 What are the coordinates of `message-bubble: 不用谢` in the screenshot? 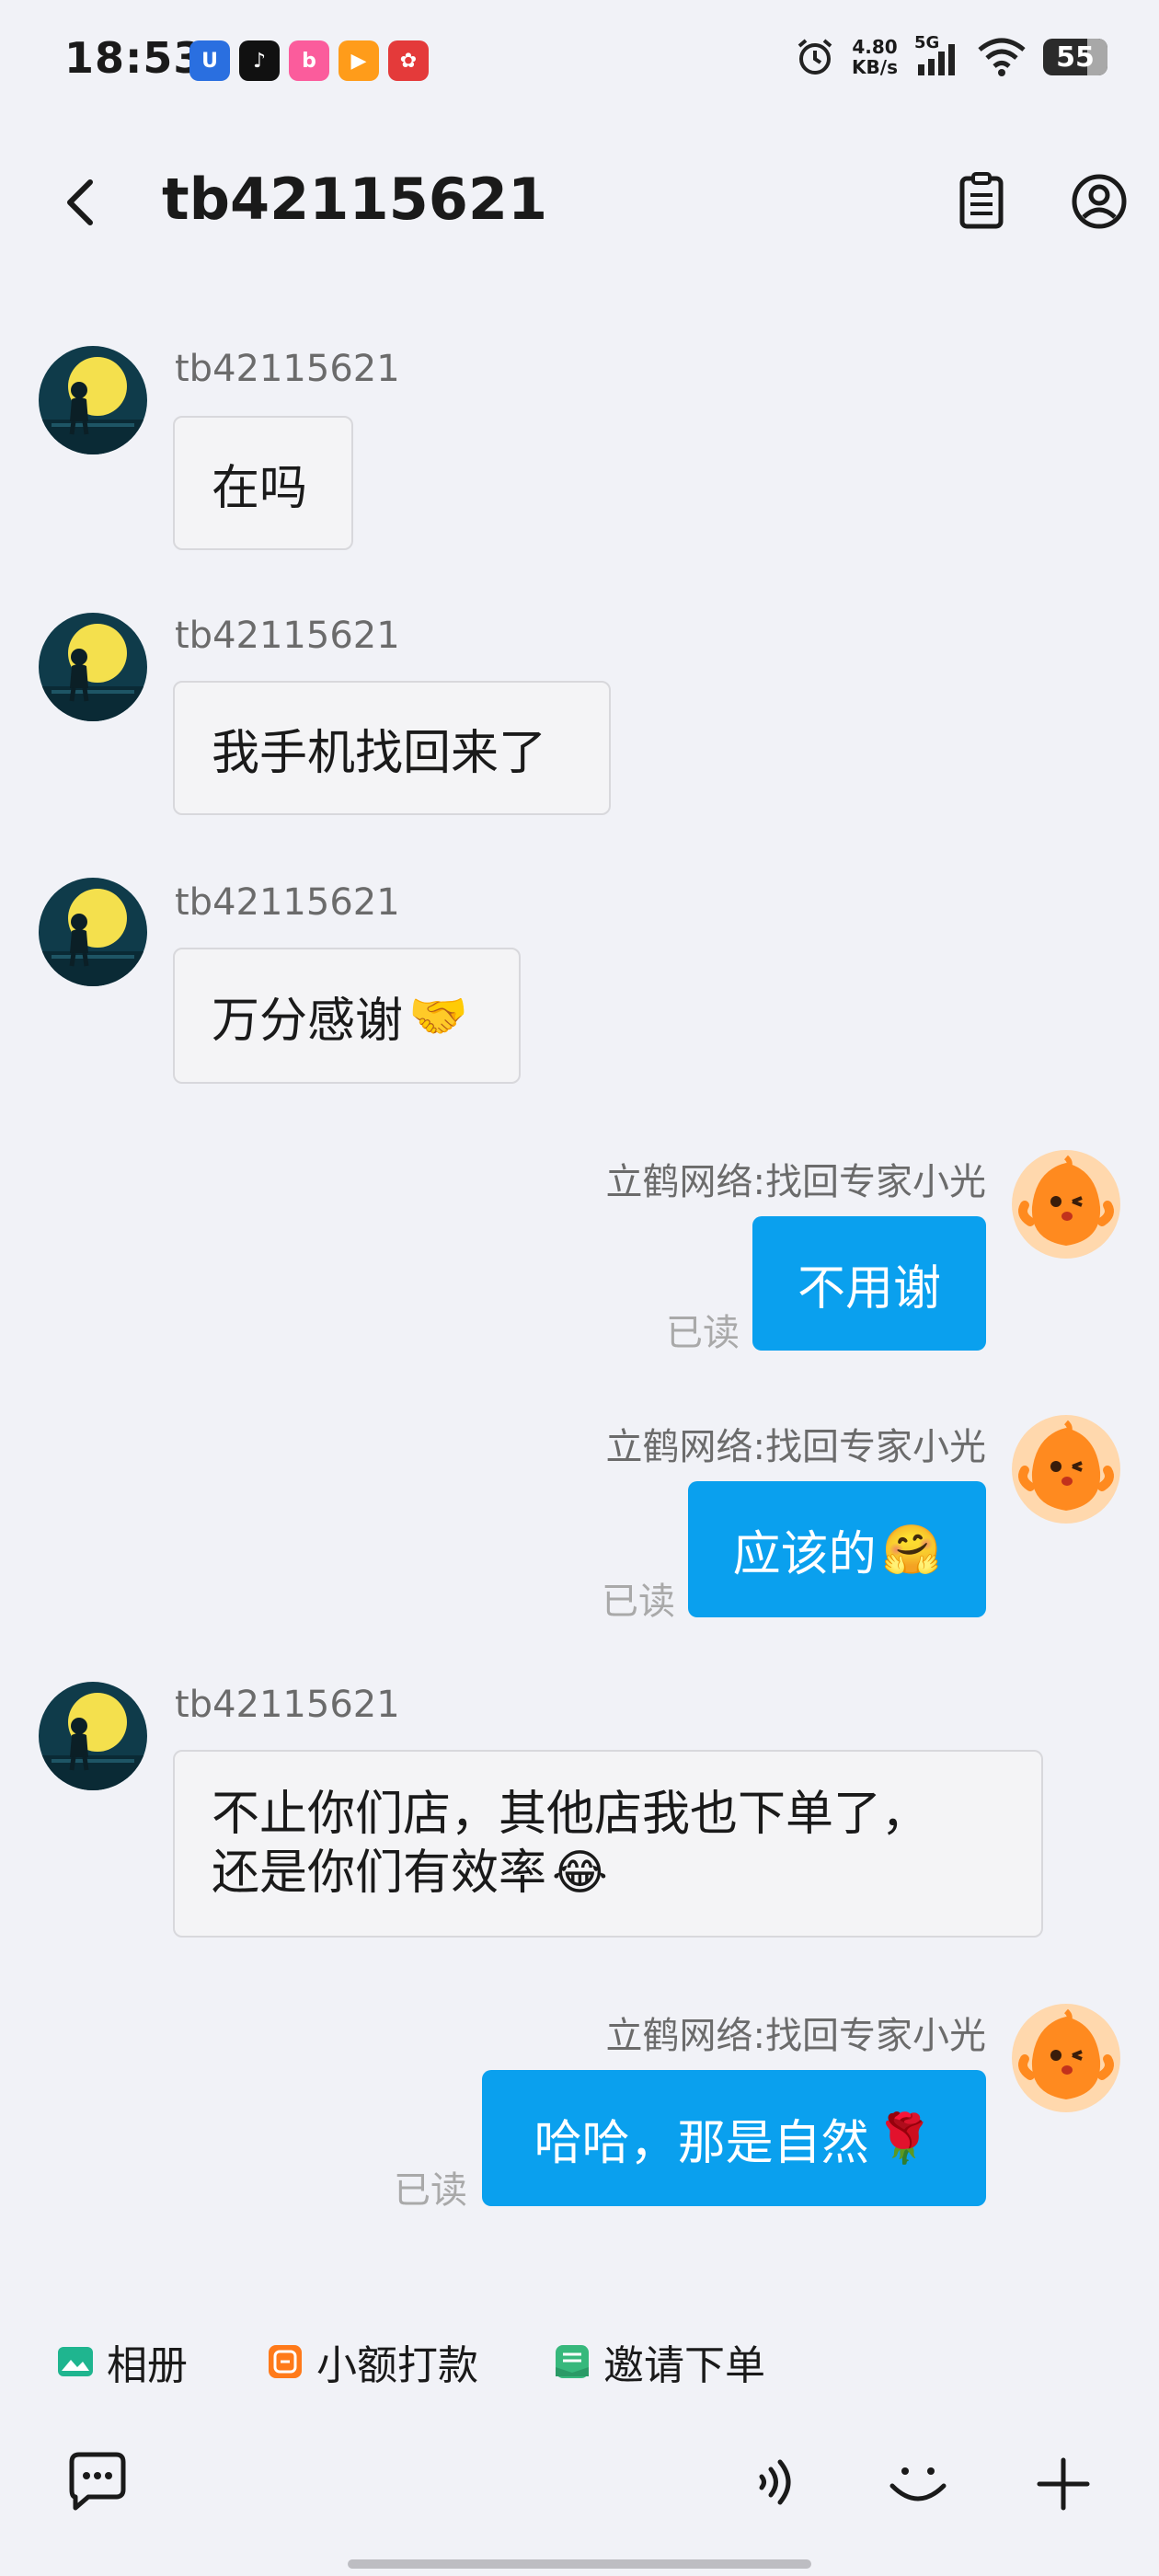 It's located at (869, 1283).